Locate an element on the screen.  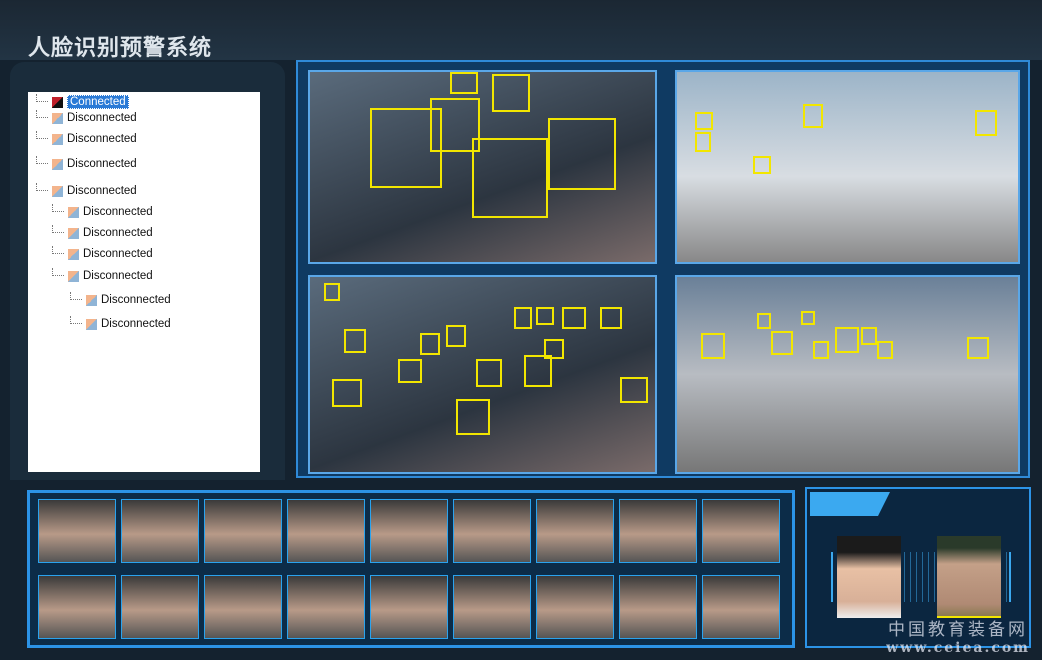
tree-node-0: Connected is located at coordinates (82, 102).